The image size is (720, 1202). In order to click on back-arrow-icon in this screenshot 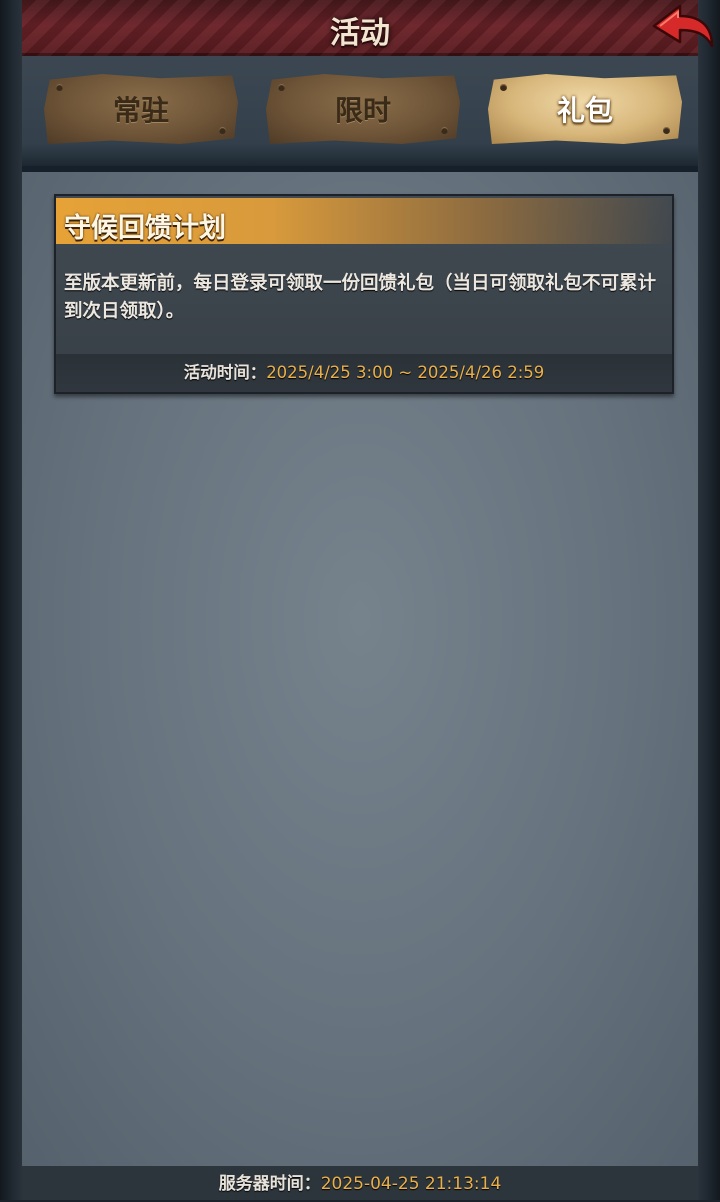, I will do `click(683, 26)`.